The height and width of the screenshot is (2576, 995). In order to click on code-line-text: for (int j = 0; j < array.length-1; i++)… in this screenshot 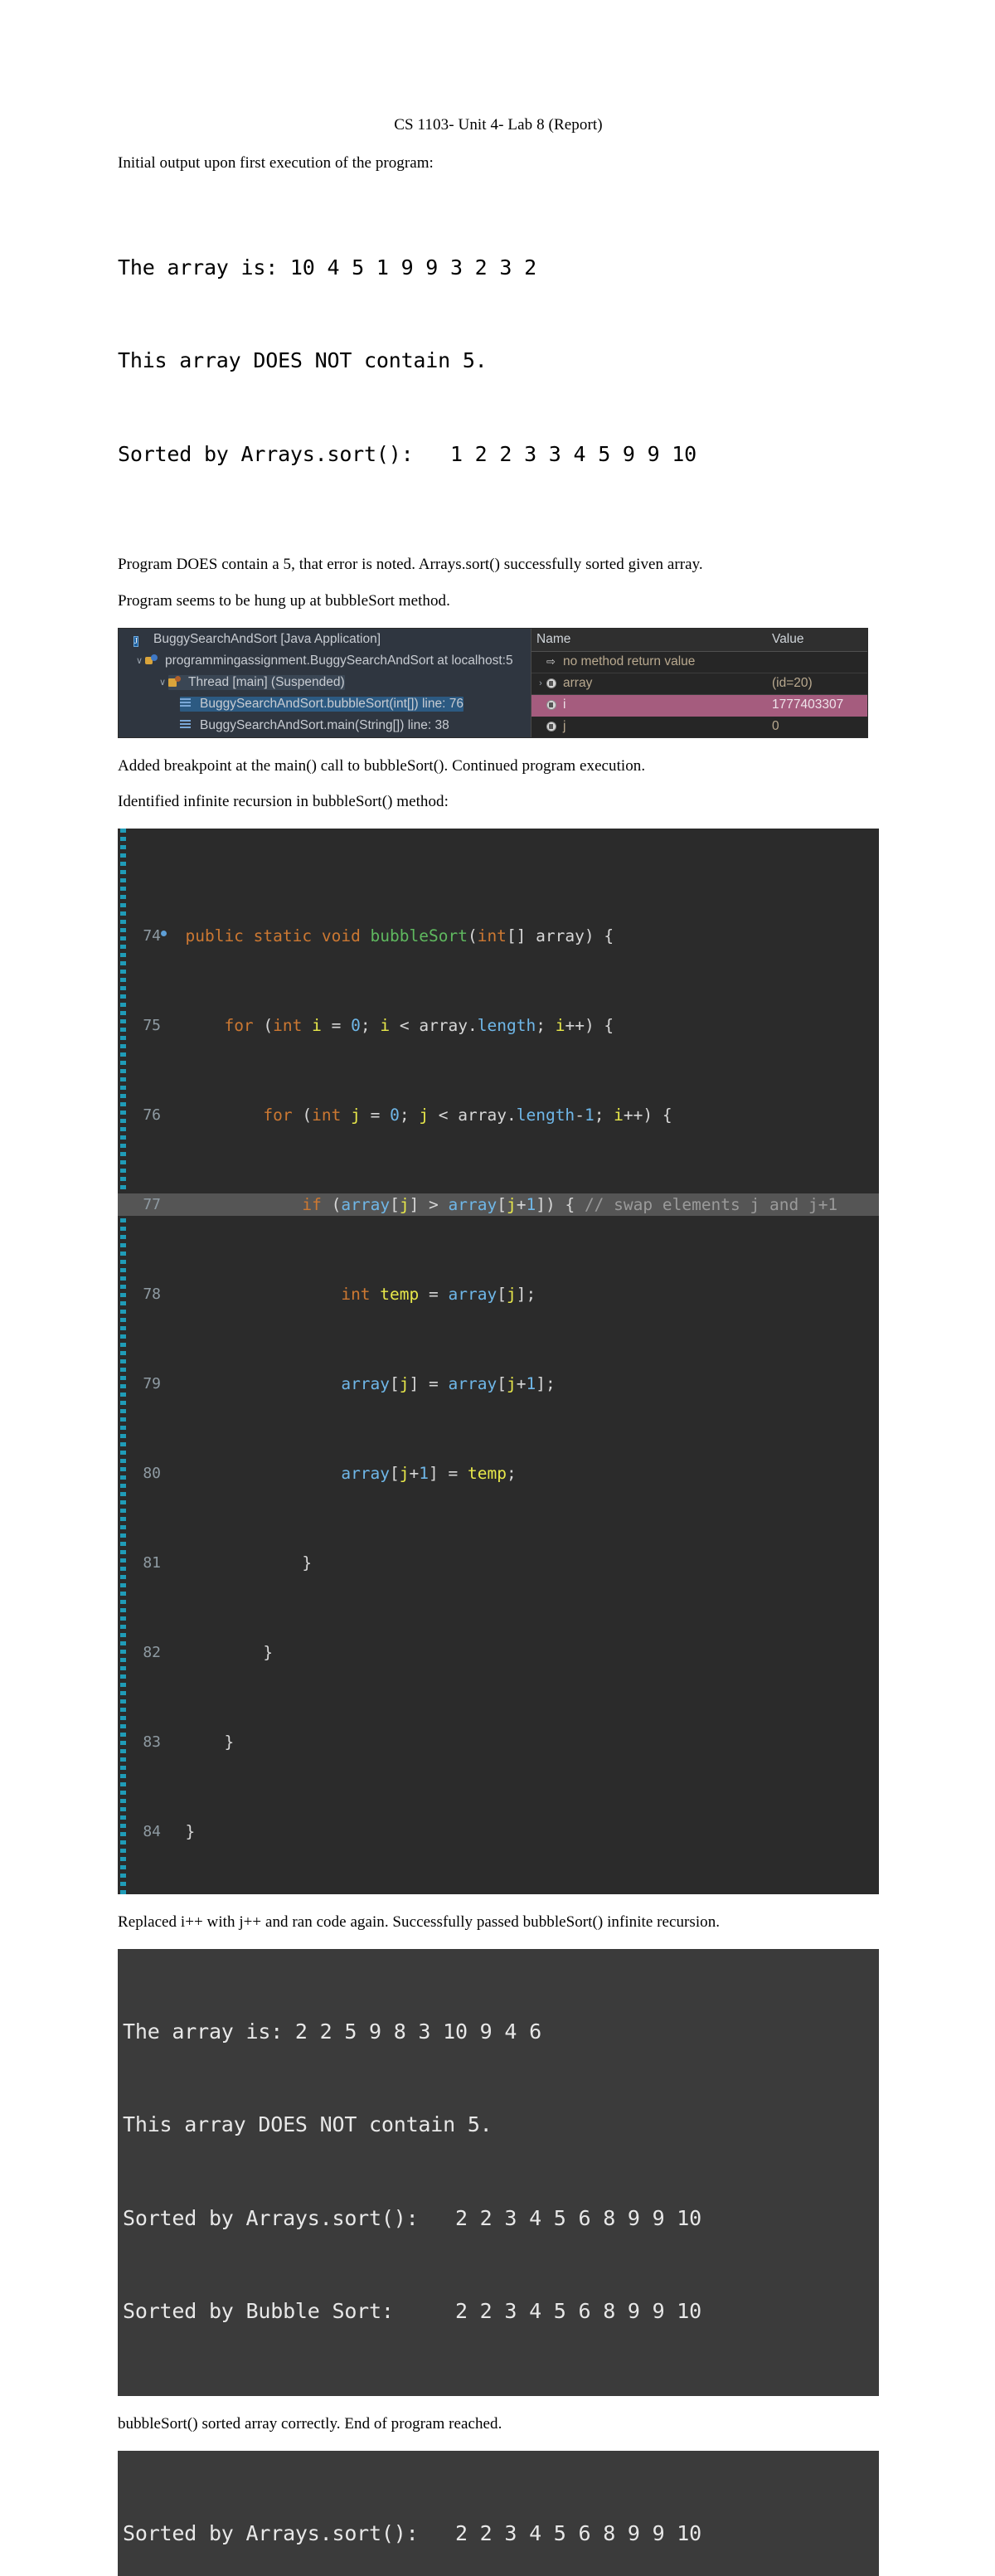, I will do `click(467, 1116)`.